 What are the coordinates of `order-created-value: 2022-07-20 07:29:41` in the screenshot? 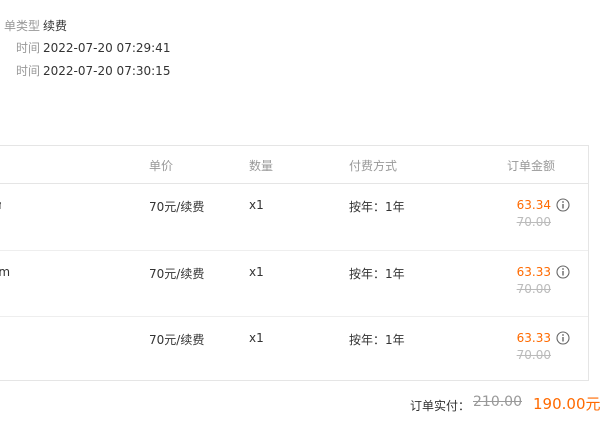 It's located at (107, 48).